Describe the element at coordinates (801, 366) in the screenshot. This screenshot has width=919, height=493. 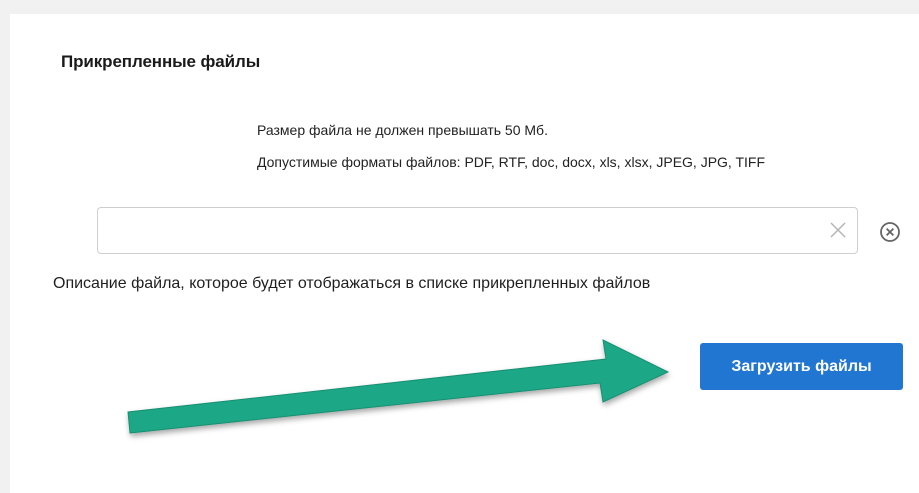
I see `upload-files-button: Загрузить файлы` at that location.